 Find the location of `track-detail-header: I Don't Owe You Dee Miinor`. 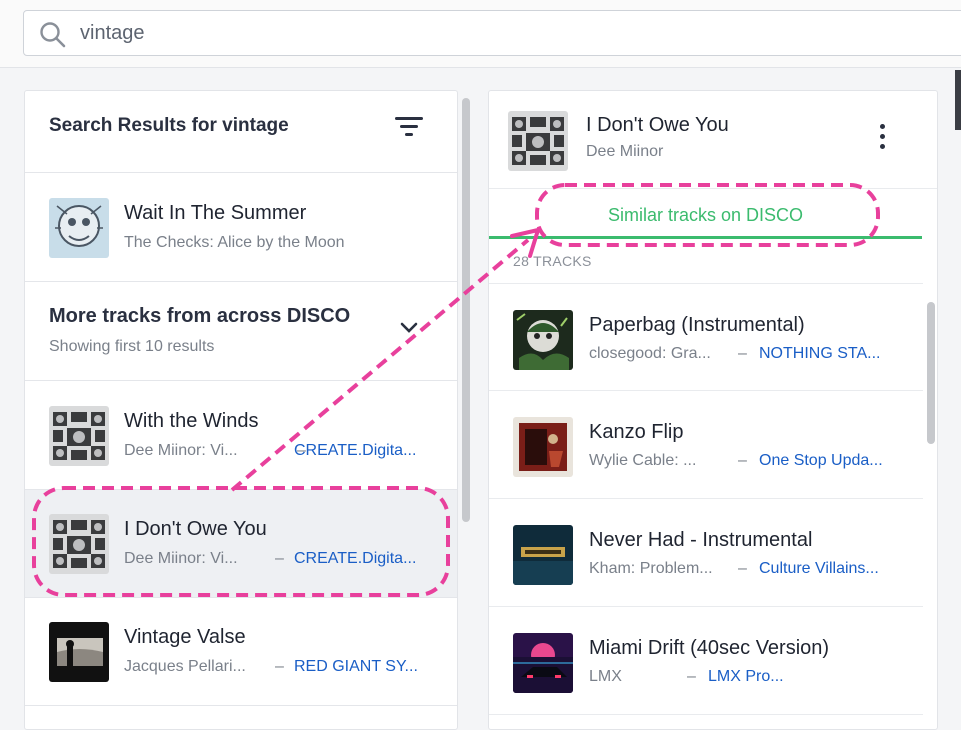

track-detail-header: I Don't Owe You Dee Miinor is located at coordinates (713, 140).